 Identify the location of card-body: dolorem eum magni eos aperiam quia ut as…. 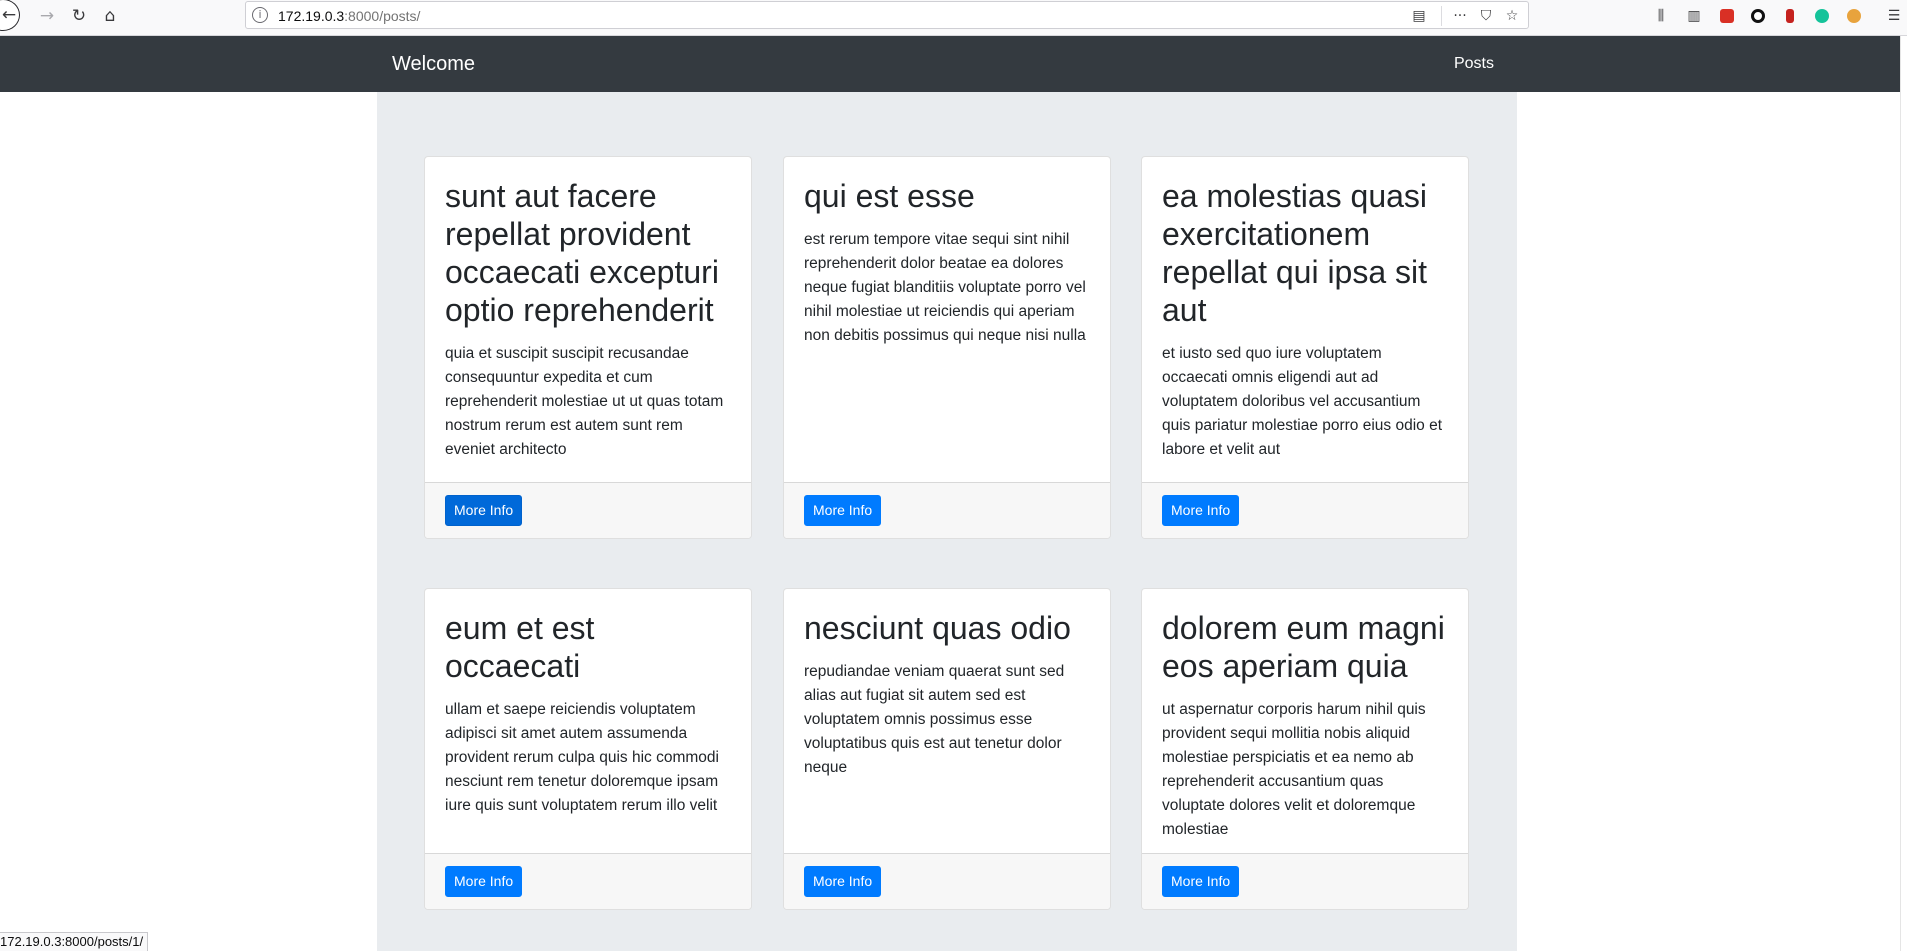
(1305, 715).